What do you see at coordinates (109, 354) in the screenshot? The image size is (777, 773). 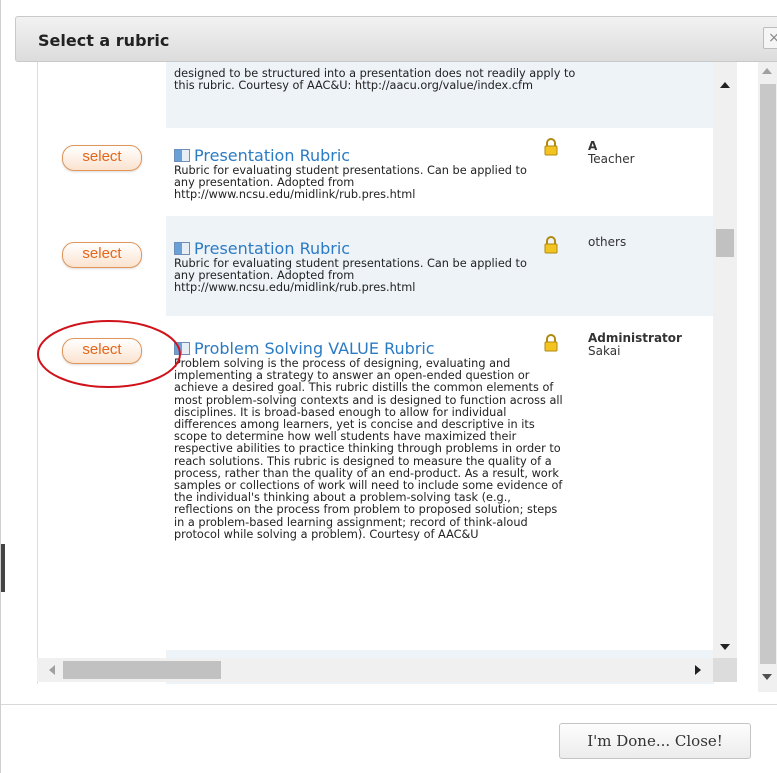 I see `highlight-oval` at bounding box center [109, 354].